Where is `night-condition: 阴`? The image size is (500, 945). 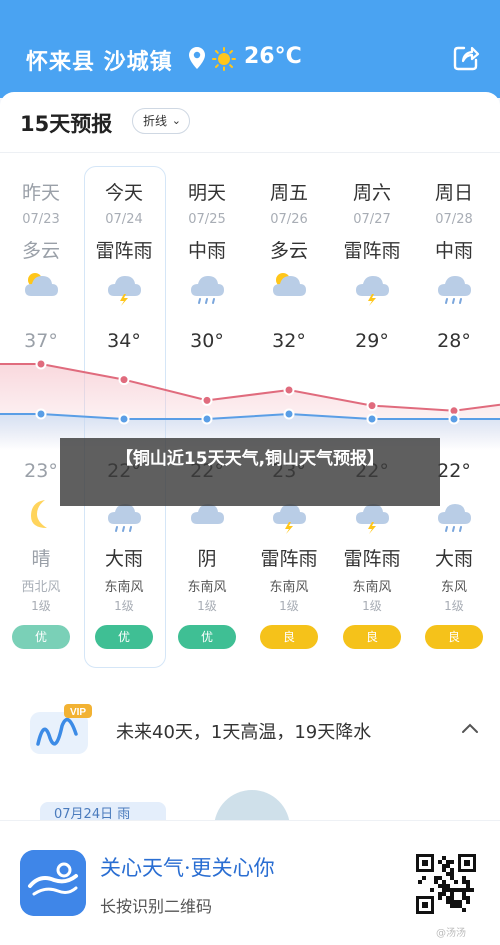 night-condition: 阴 is located at coordinates (207, 559).